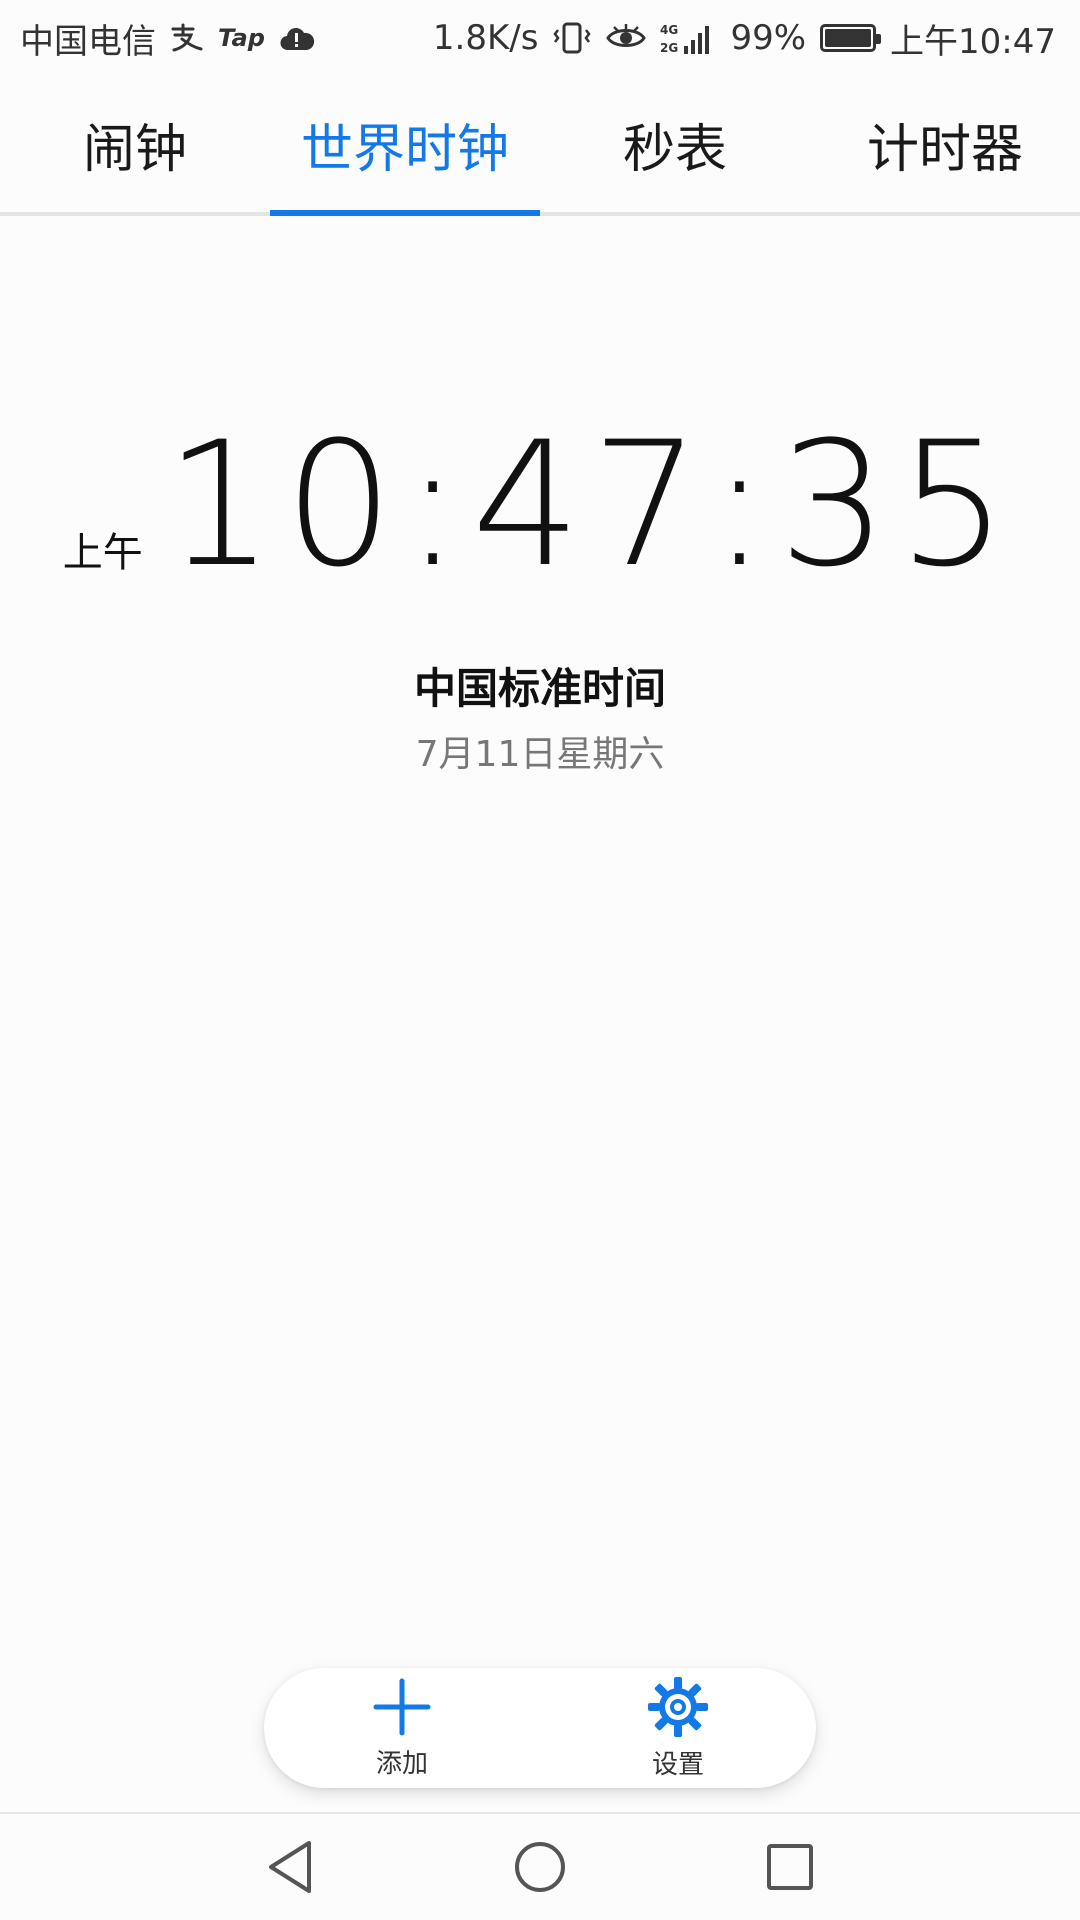 The height and width of the screenshot is (1920, 1080). Describe the element at coordinates (241, 38) in the screenshot. I see `tap-icon: Tap` at that location.